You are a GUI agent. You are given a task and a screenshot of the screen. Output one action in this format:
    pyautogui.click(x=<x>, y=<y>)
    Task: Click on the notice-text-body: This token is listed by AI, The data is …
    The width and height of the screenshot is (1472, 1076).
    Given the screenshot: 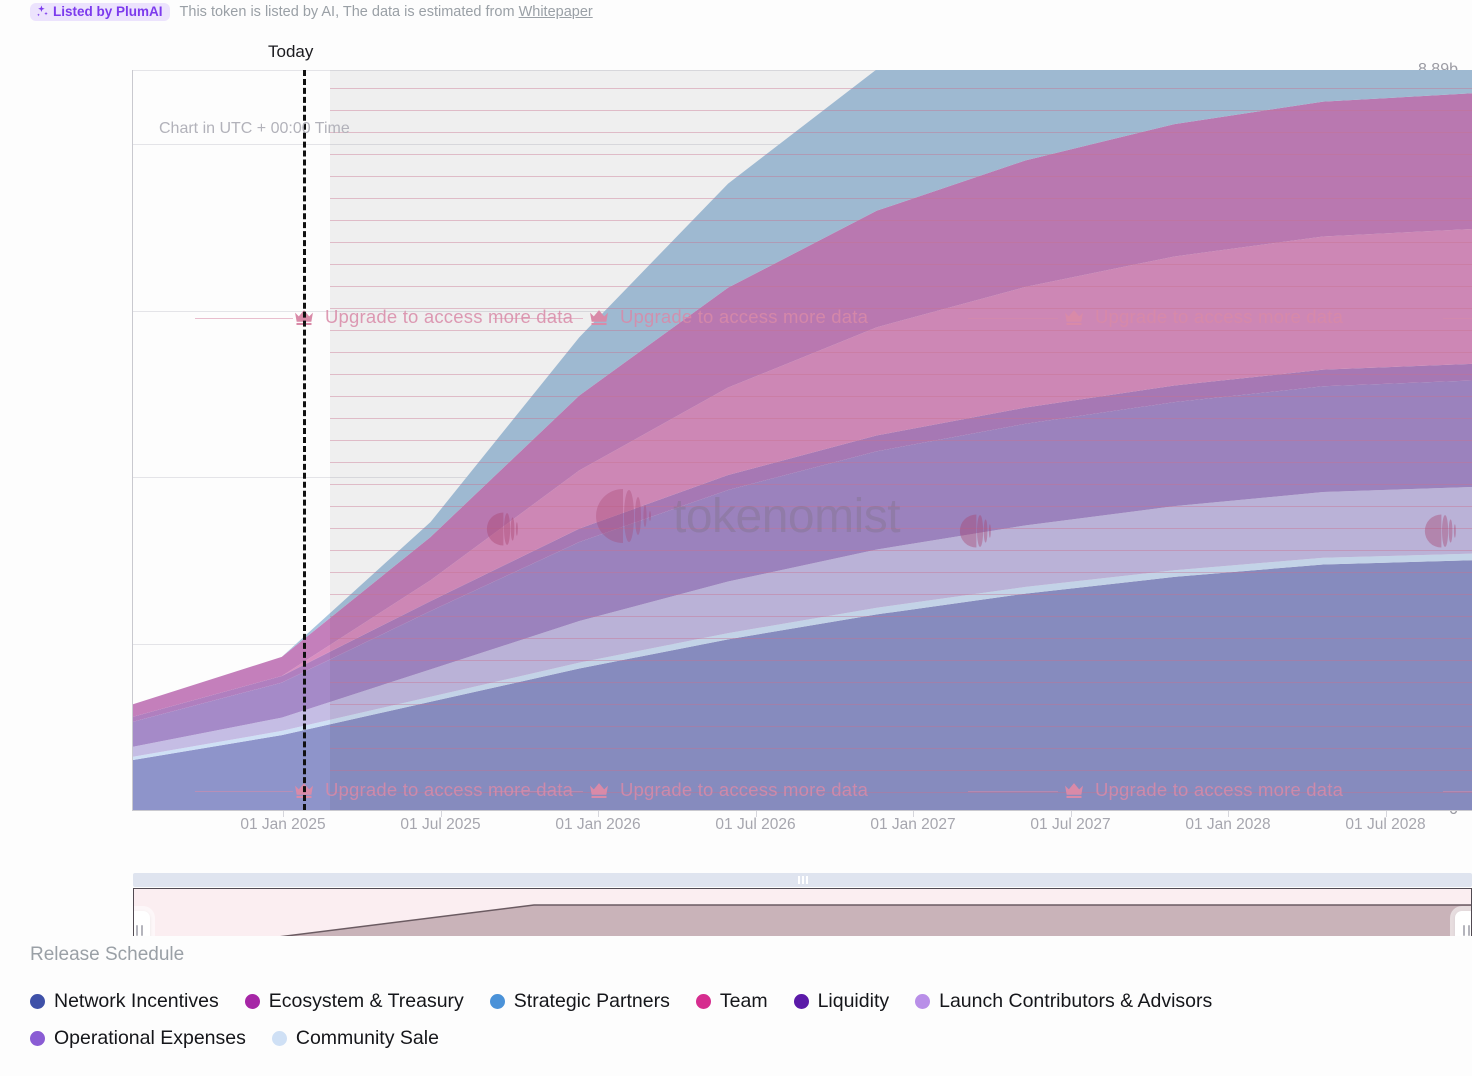 What is the action you would take?
    pyautogui.click(x=347, y=12)
    